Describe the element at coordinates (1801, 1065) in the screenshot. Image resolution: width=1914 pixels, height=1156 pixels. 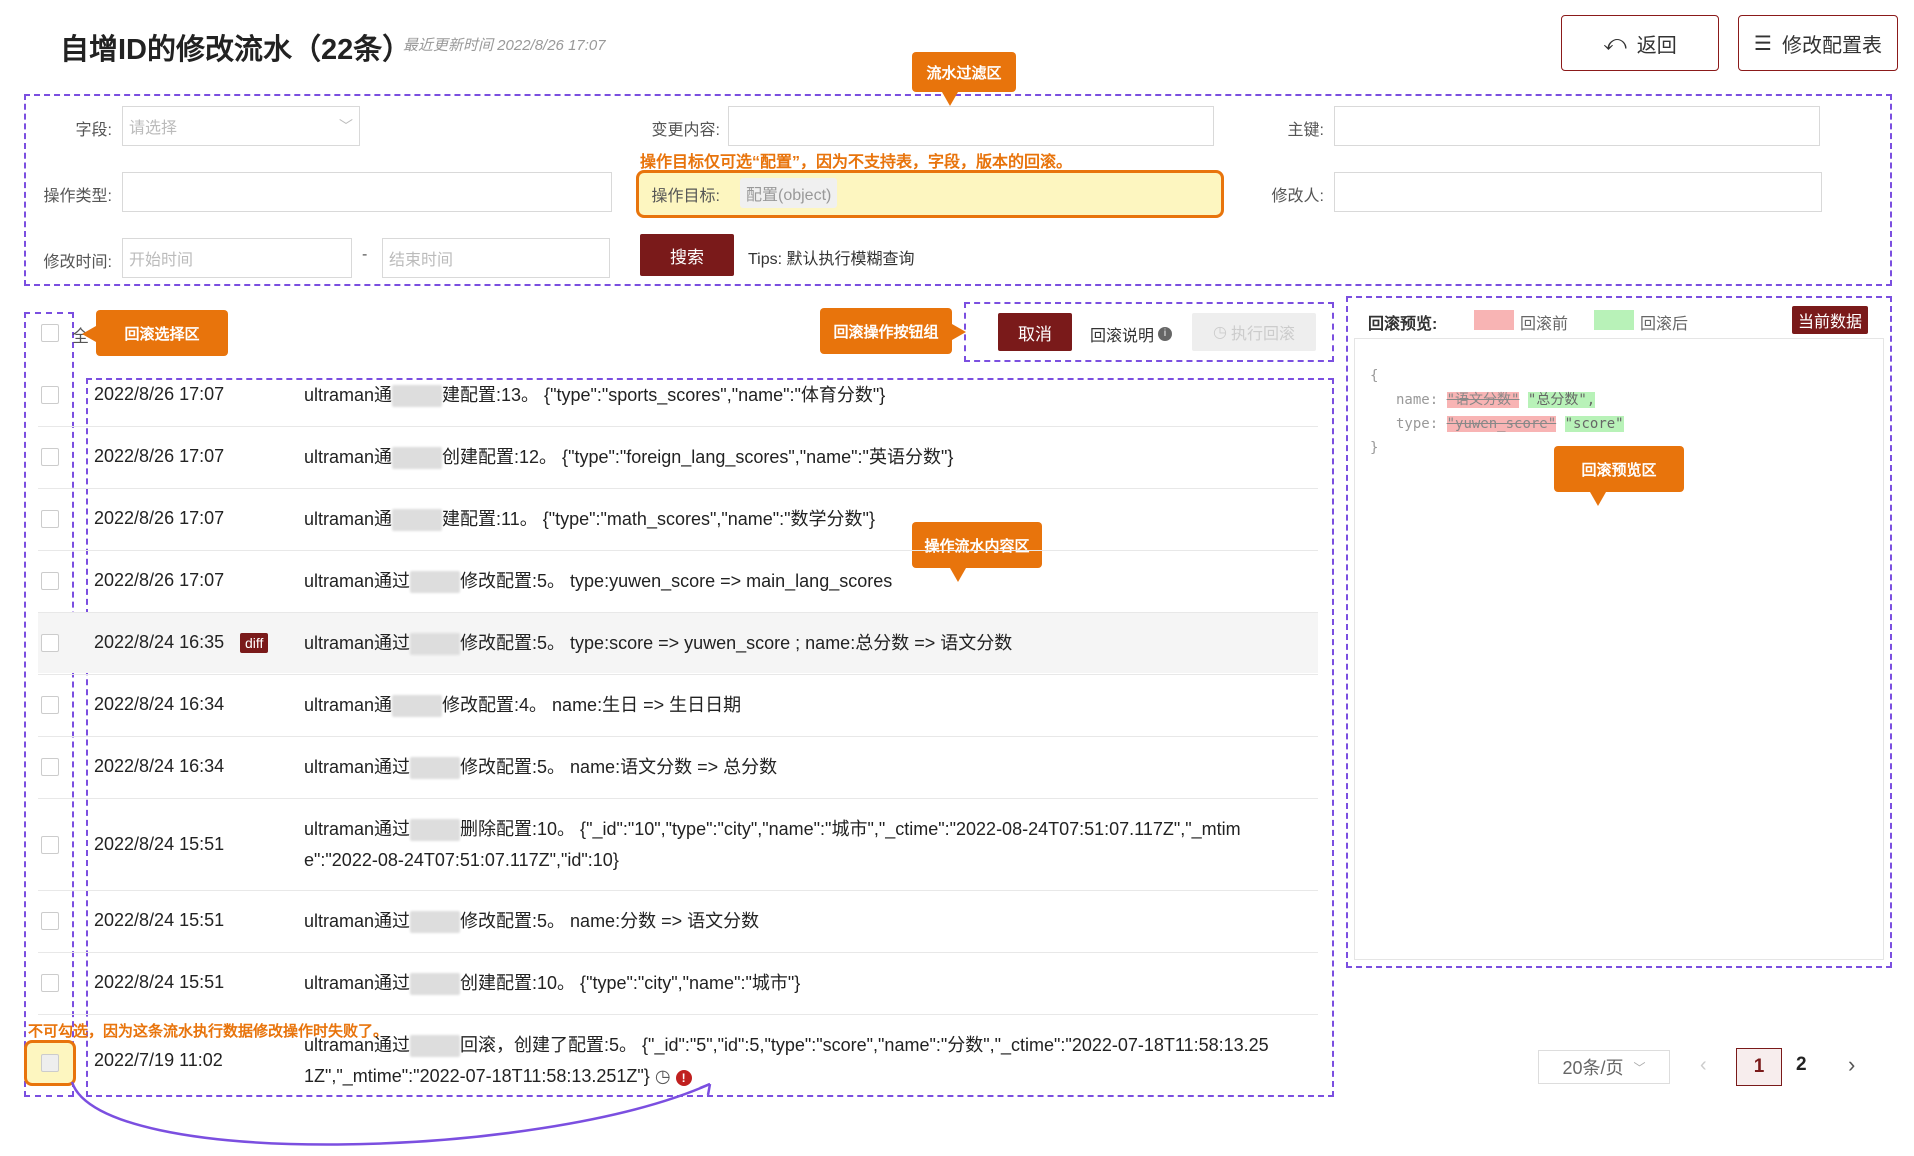
I see `page-2-button: 2` at that location.